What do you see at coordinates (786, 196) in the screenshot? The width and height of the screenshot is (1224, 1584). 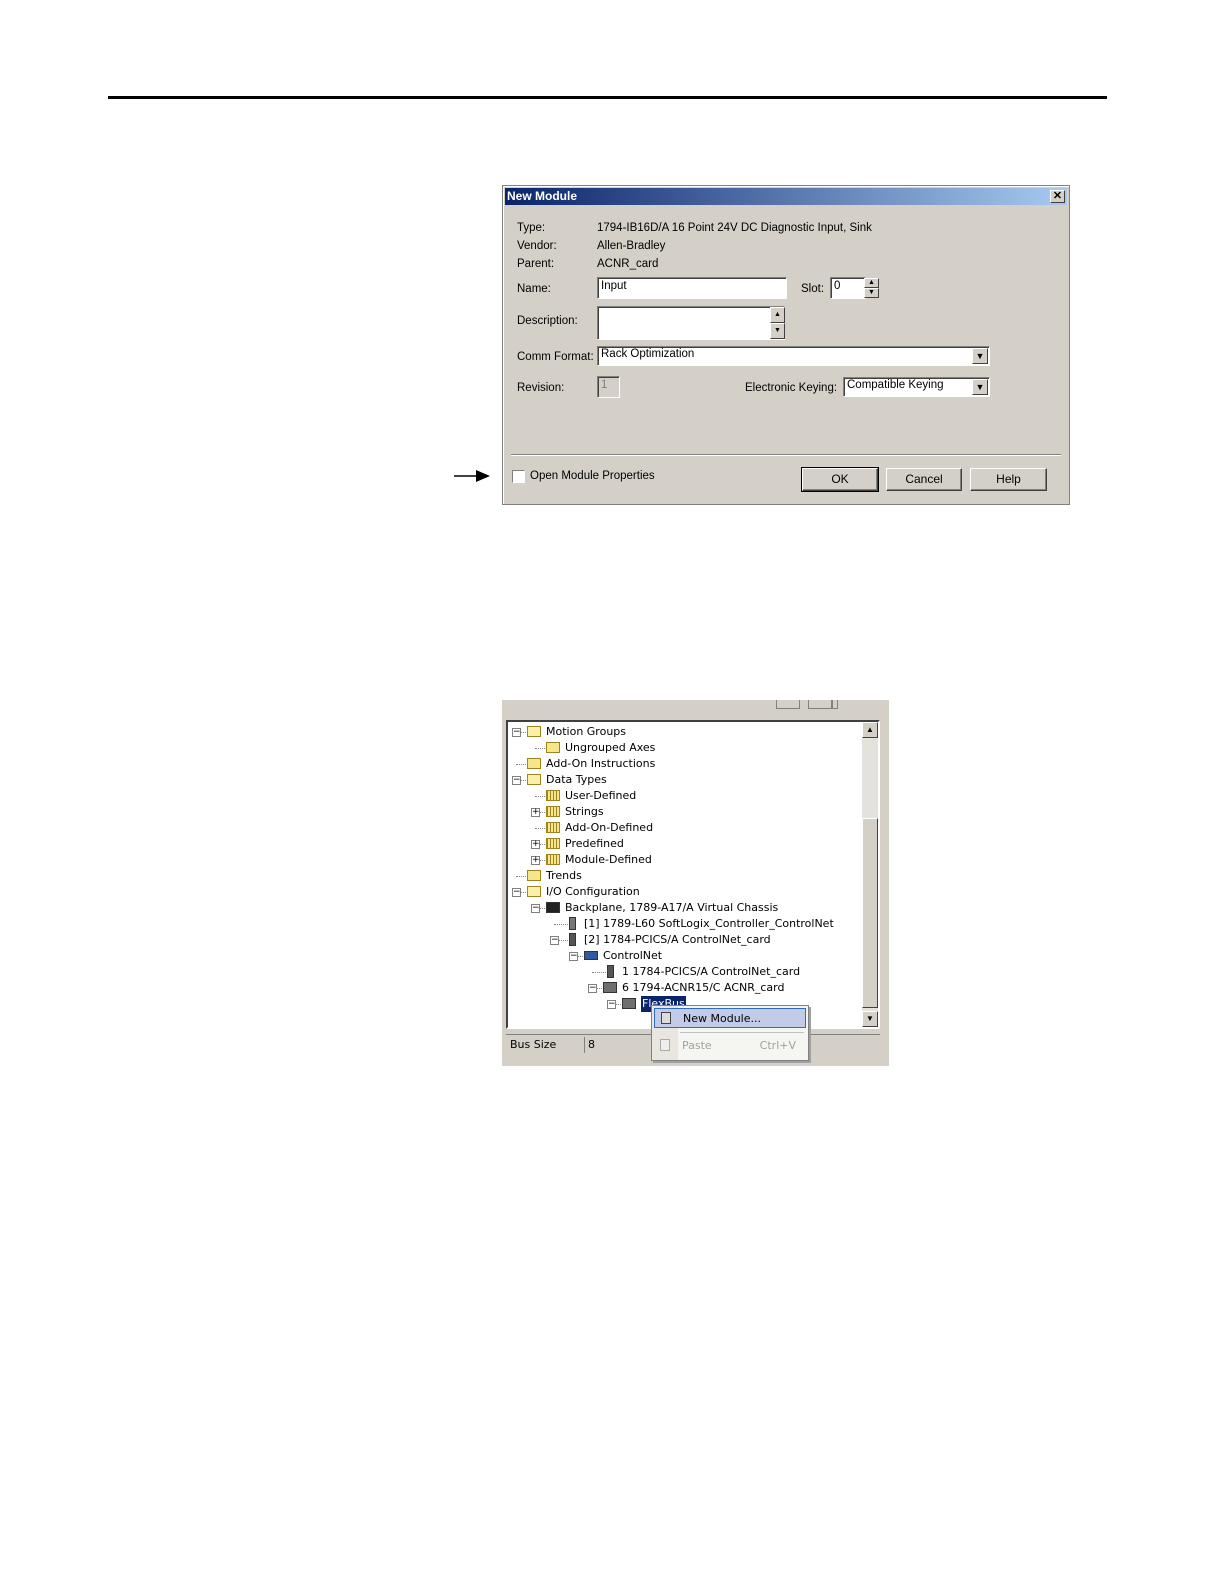 I see `dialog-titlebar: New Module ✕` at bounding box center [786, 196].